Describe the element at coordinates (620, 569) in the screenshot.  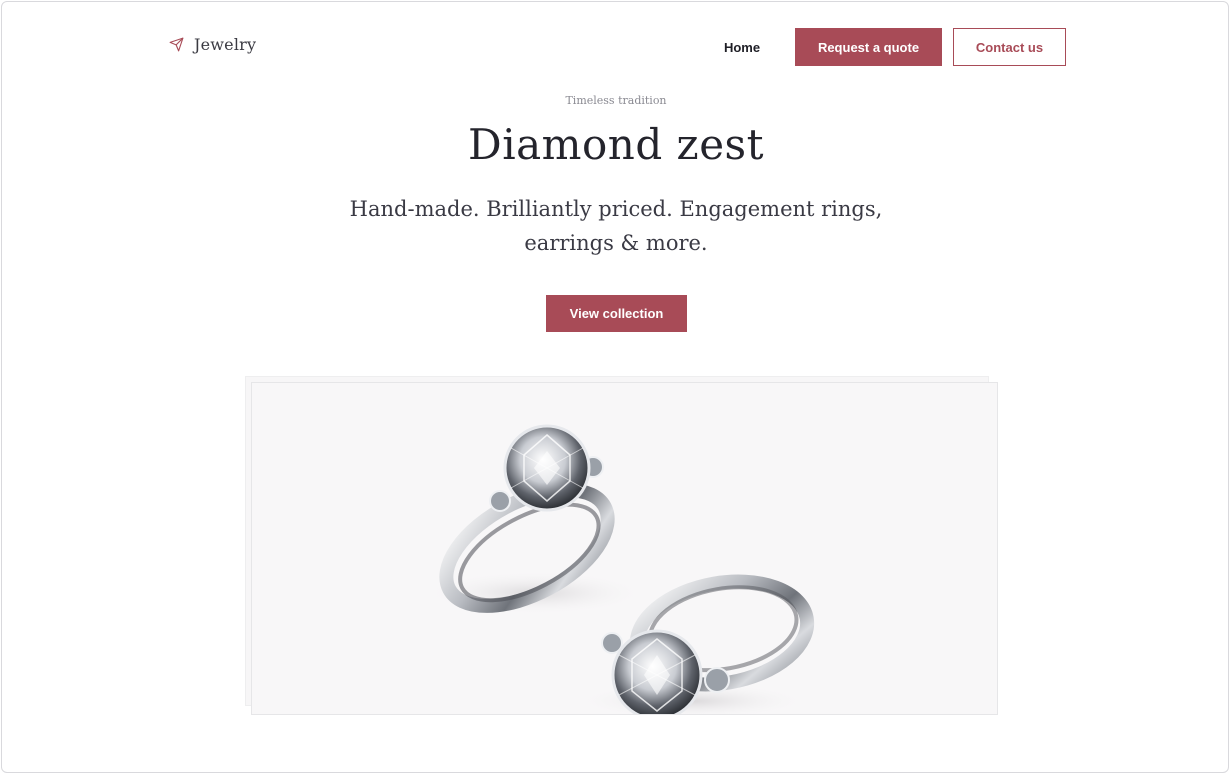
I see `diamond-rings-illustration` at that location.